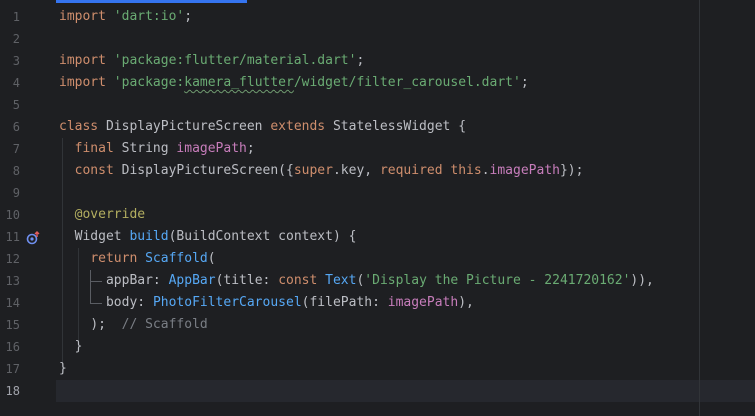 Image resolution: width=755 pixels, height=416 pixels. What do you see at coordinates (149, 236) in the screenshot?
I see `token: build` at bounding box center [149, 236].